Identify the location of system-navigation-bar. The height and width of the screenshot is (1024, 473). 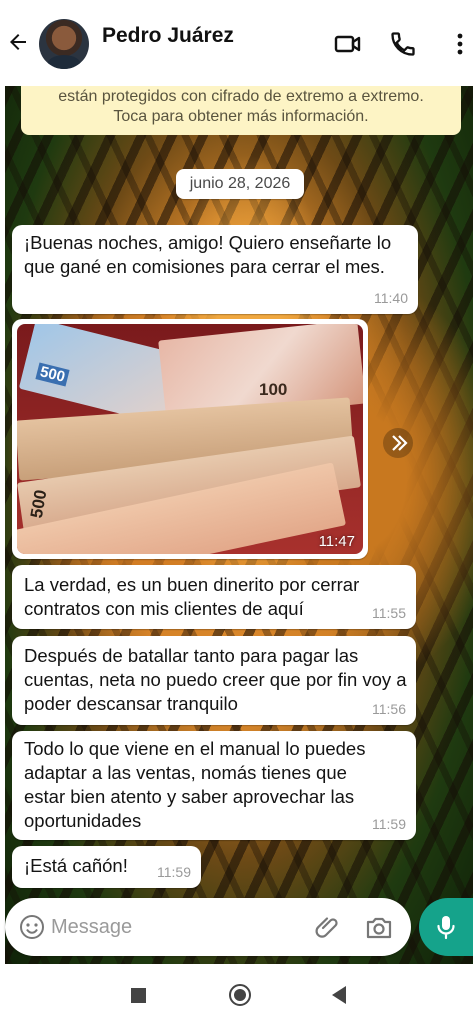
(236, 994).